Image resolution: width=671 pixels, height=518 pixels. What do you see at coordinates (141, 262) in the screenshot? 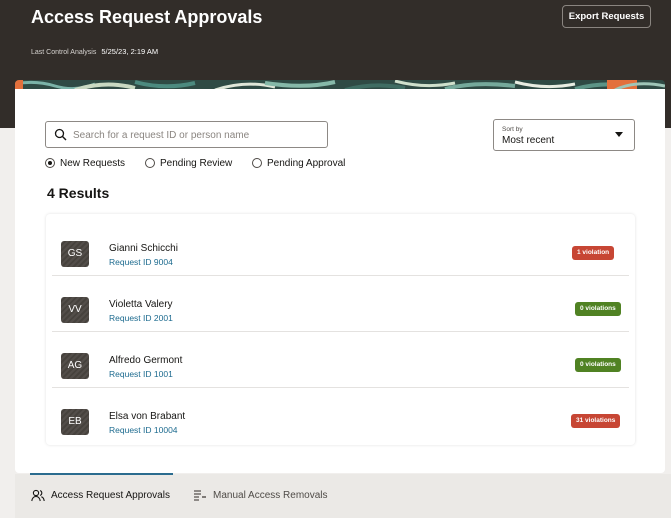
I see `request-id-link: Request ID 9004` at bounding box center [141, 262].